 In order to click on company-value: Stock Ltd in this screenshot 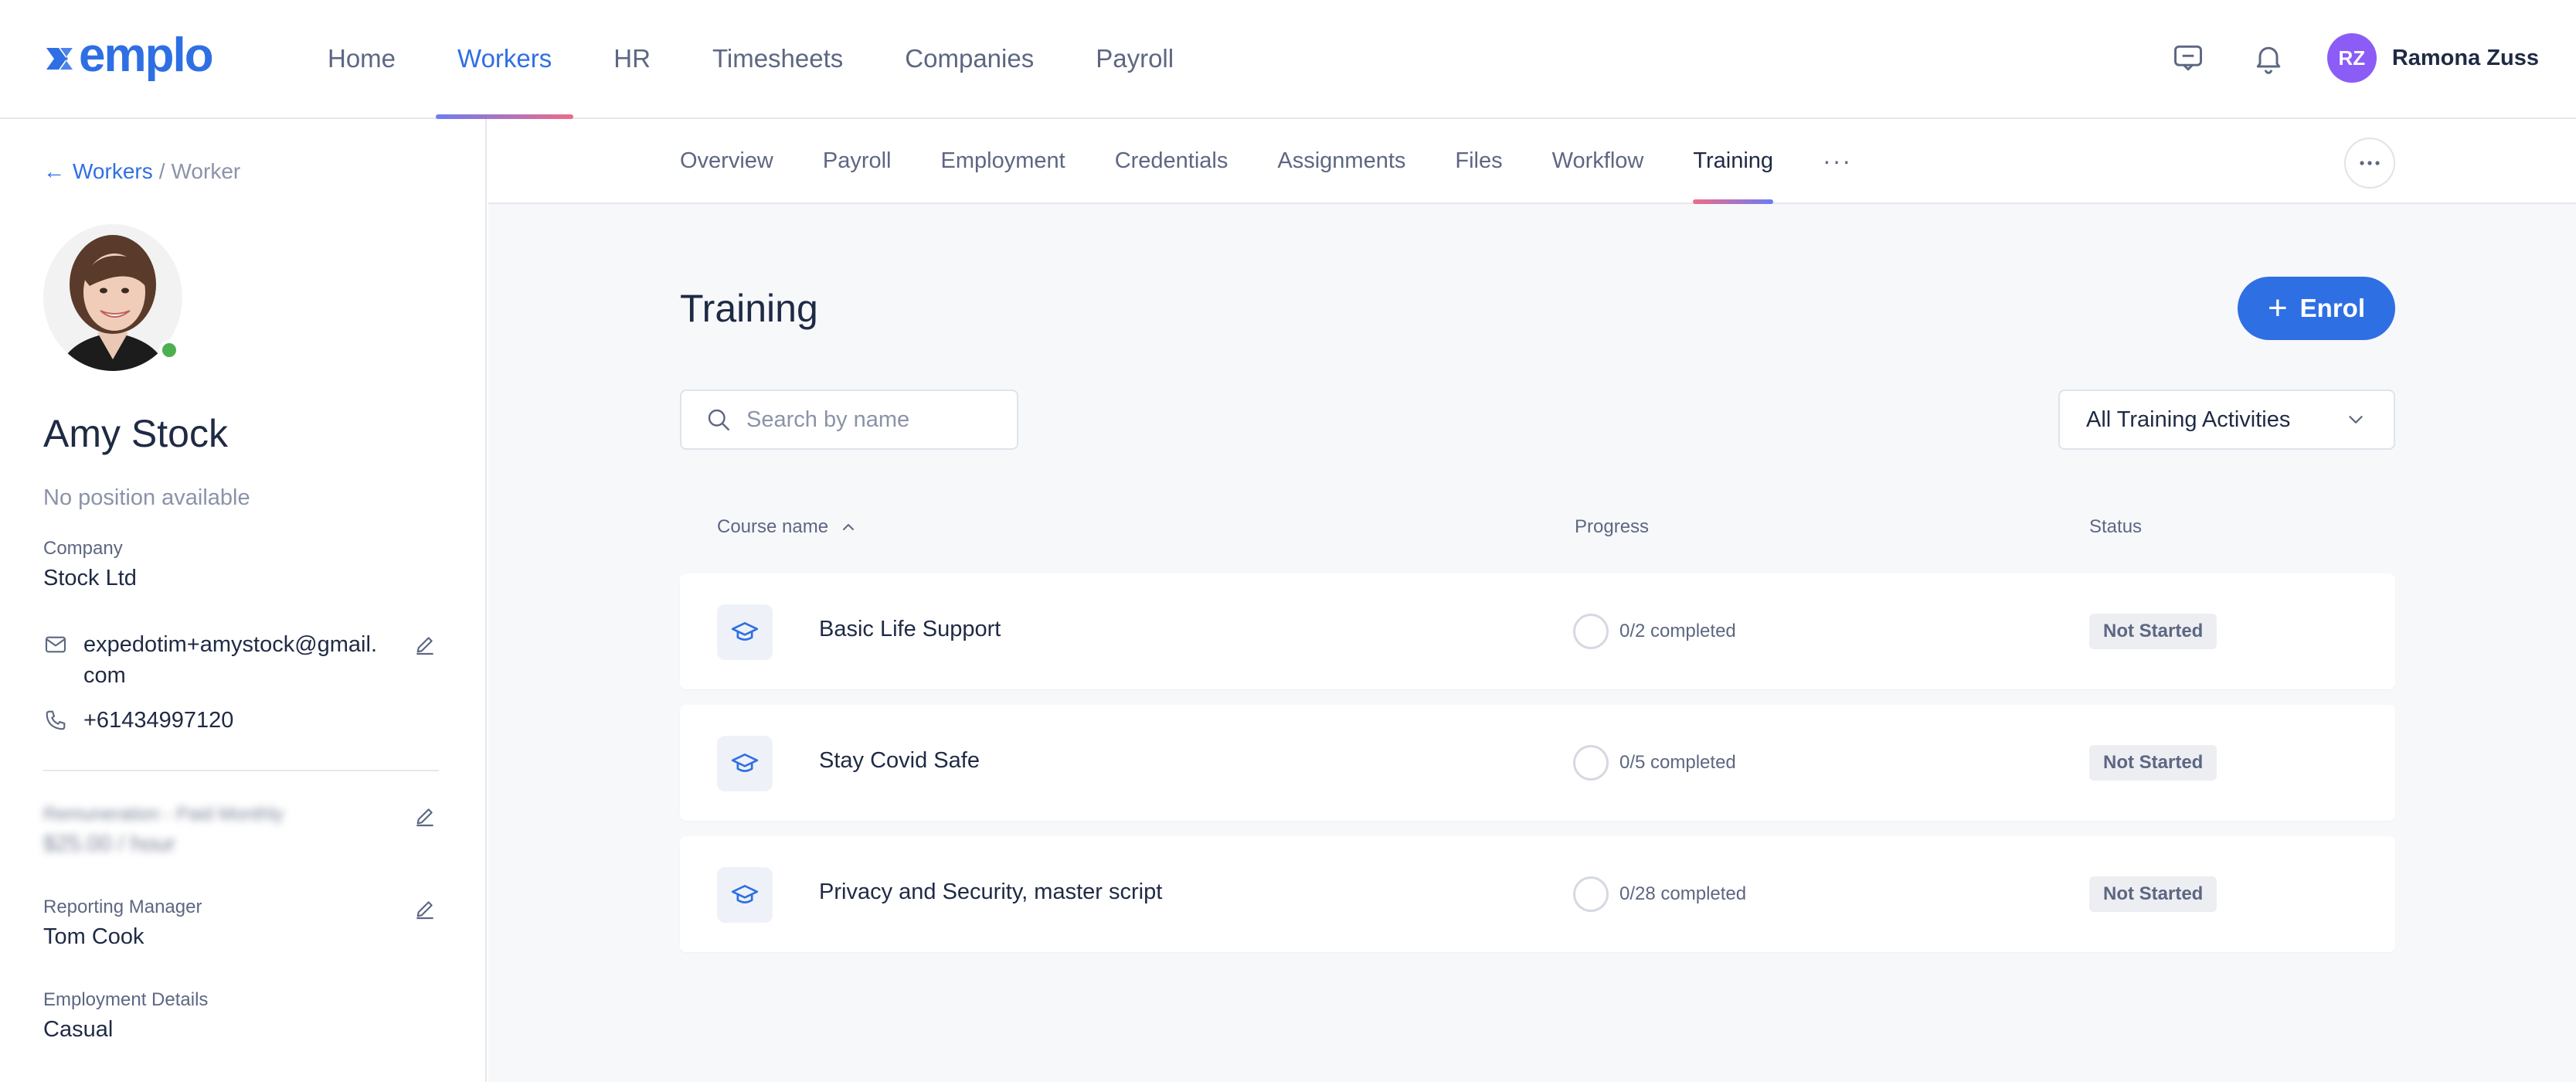, I will do `click(90, 578)`.